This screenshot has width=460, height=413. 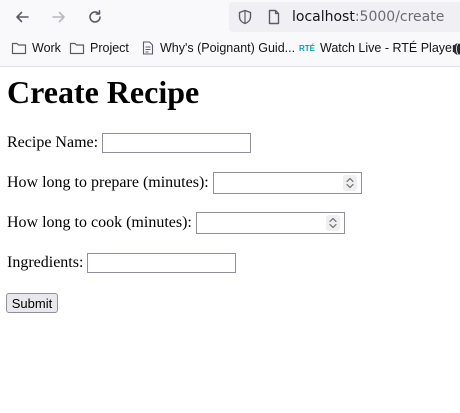 I want to click on bookmark-label: Watch Live - RTÉ Player, so click(x=388, y=48).